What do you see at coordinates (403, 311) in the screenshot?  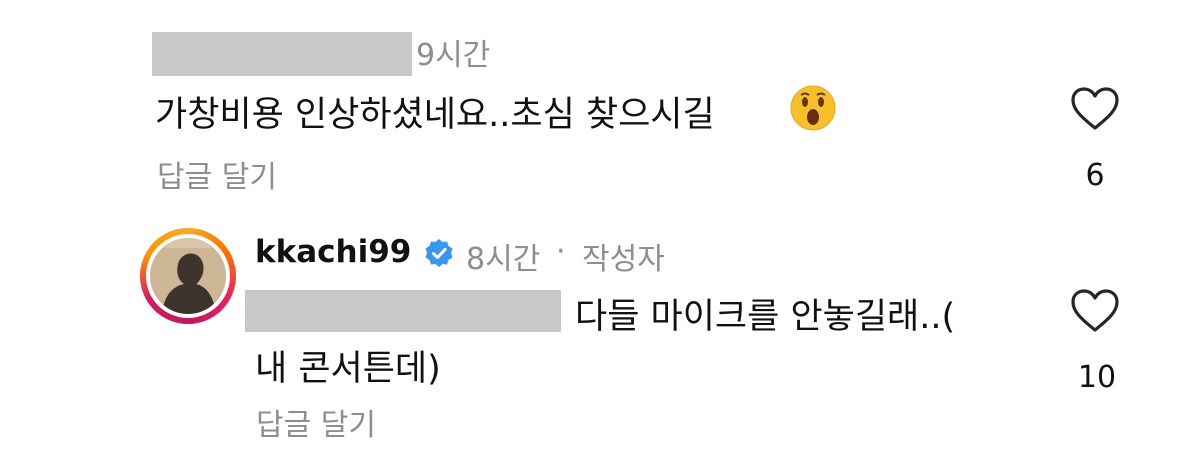 I see `redacted-mention` at bounding box center [403, 311].